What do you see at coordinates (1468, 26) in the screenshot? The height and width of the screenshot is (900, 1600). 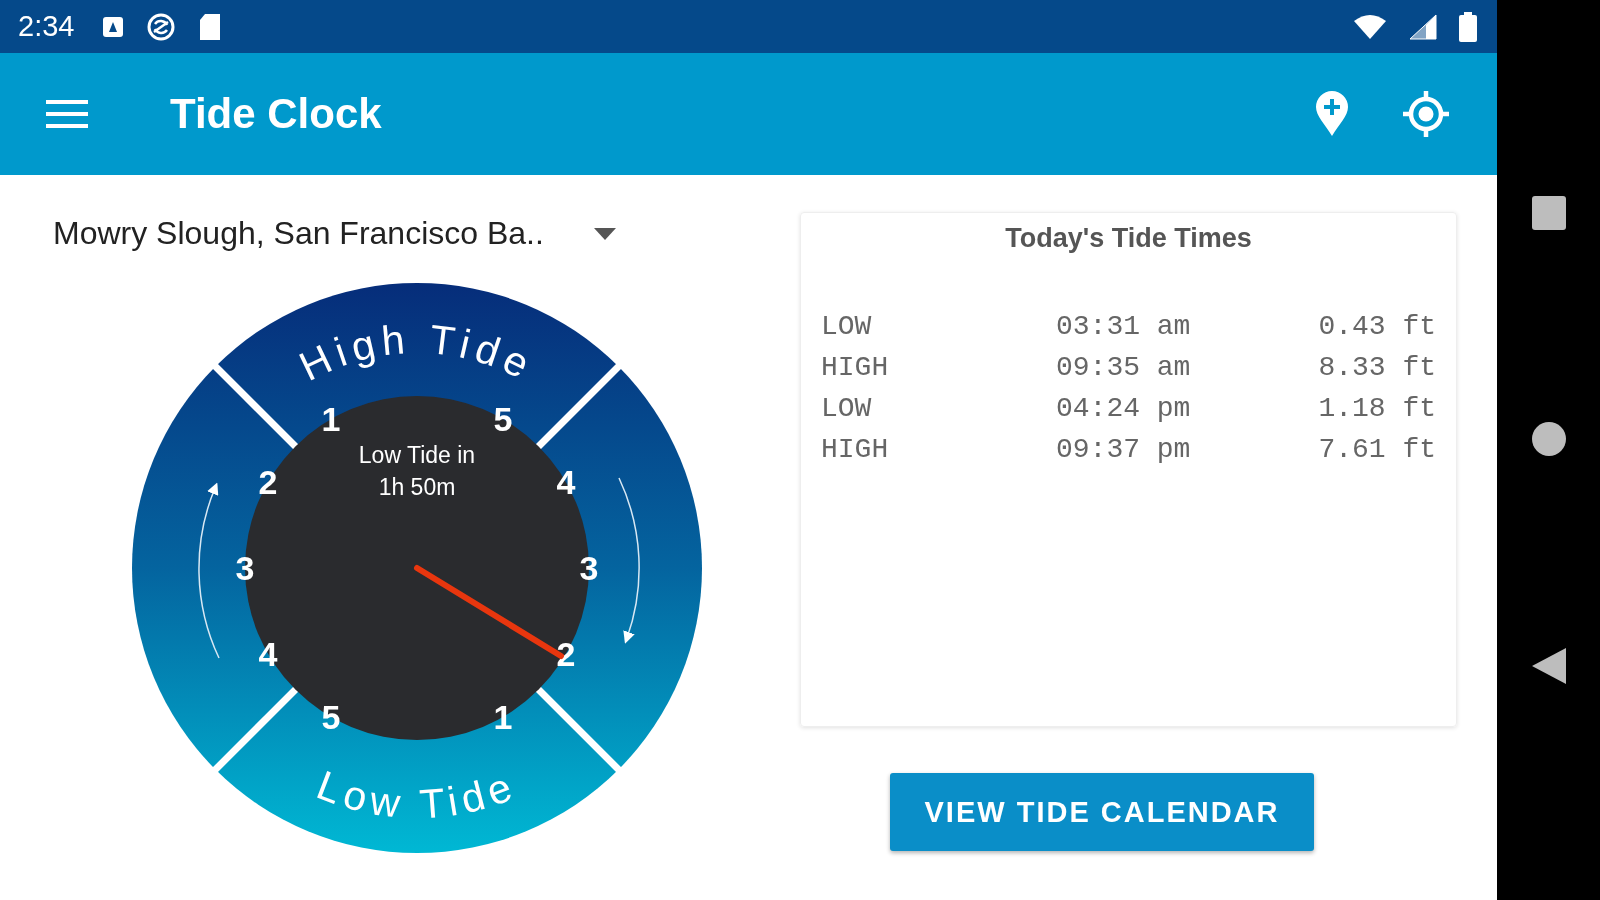 I see `battery-icon` at bounding box center [1468, 26].